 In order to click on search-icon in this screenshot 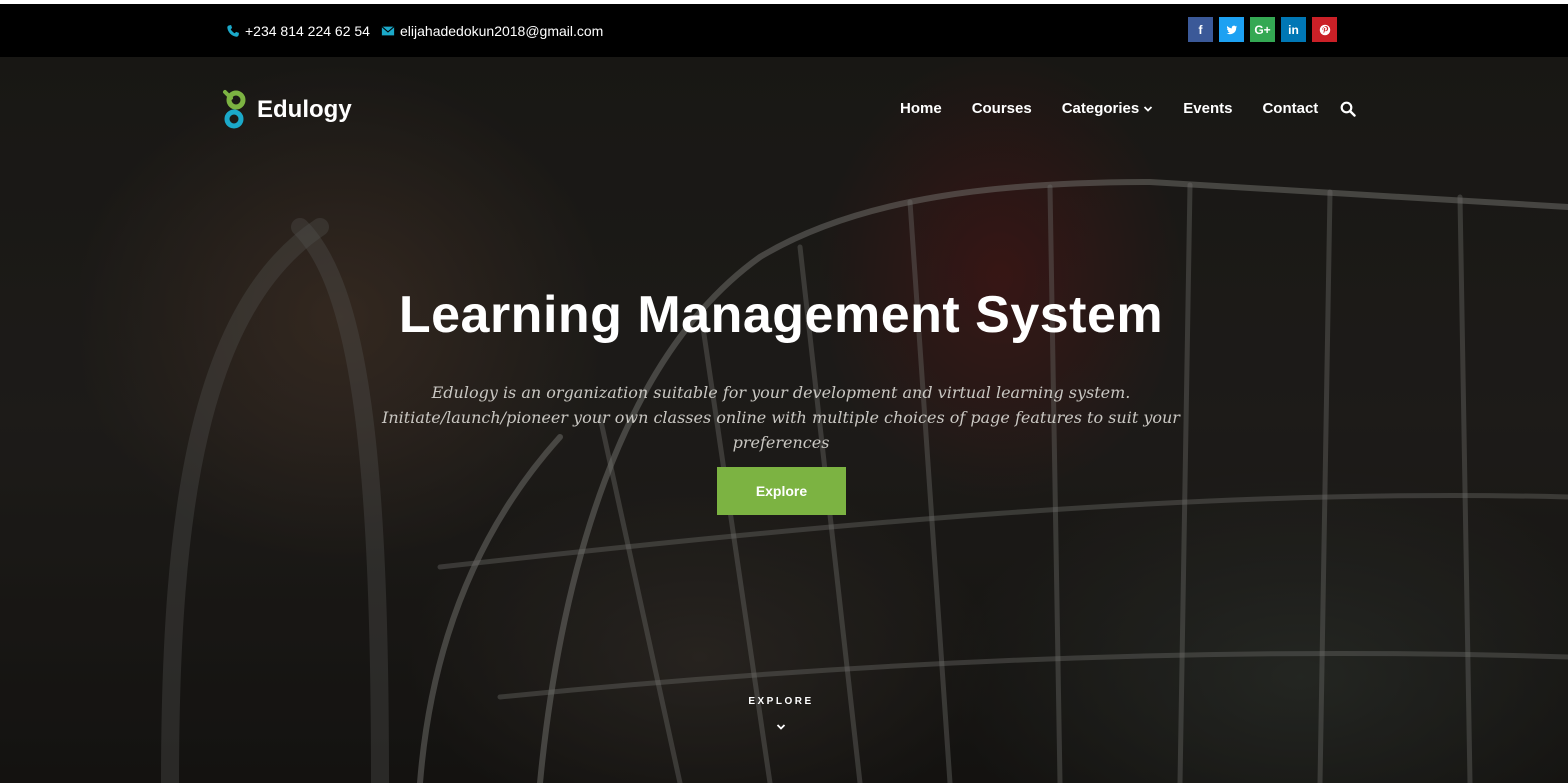, I will do `click(1348, 109)`.